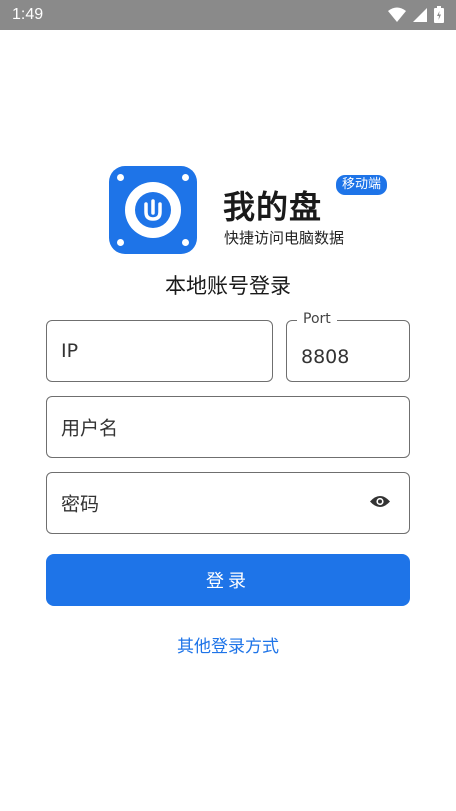  What do you see at coordinates (28, 14) in the screenshot?
I see `status-time: 1:49` at bounding box center [28, 14].